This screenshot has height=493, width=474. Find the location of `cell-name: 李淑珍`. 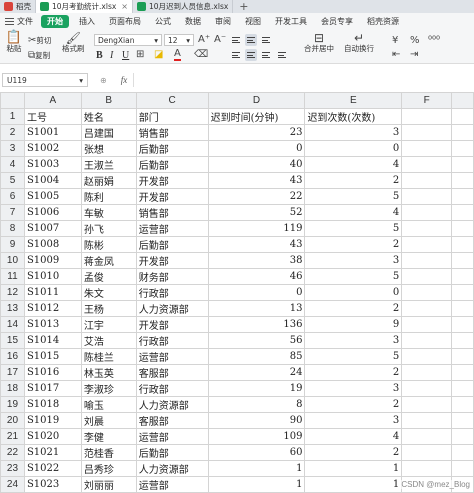

cell-name: 李淑珍 is located at coordinates (108, 388).